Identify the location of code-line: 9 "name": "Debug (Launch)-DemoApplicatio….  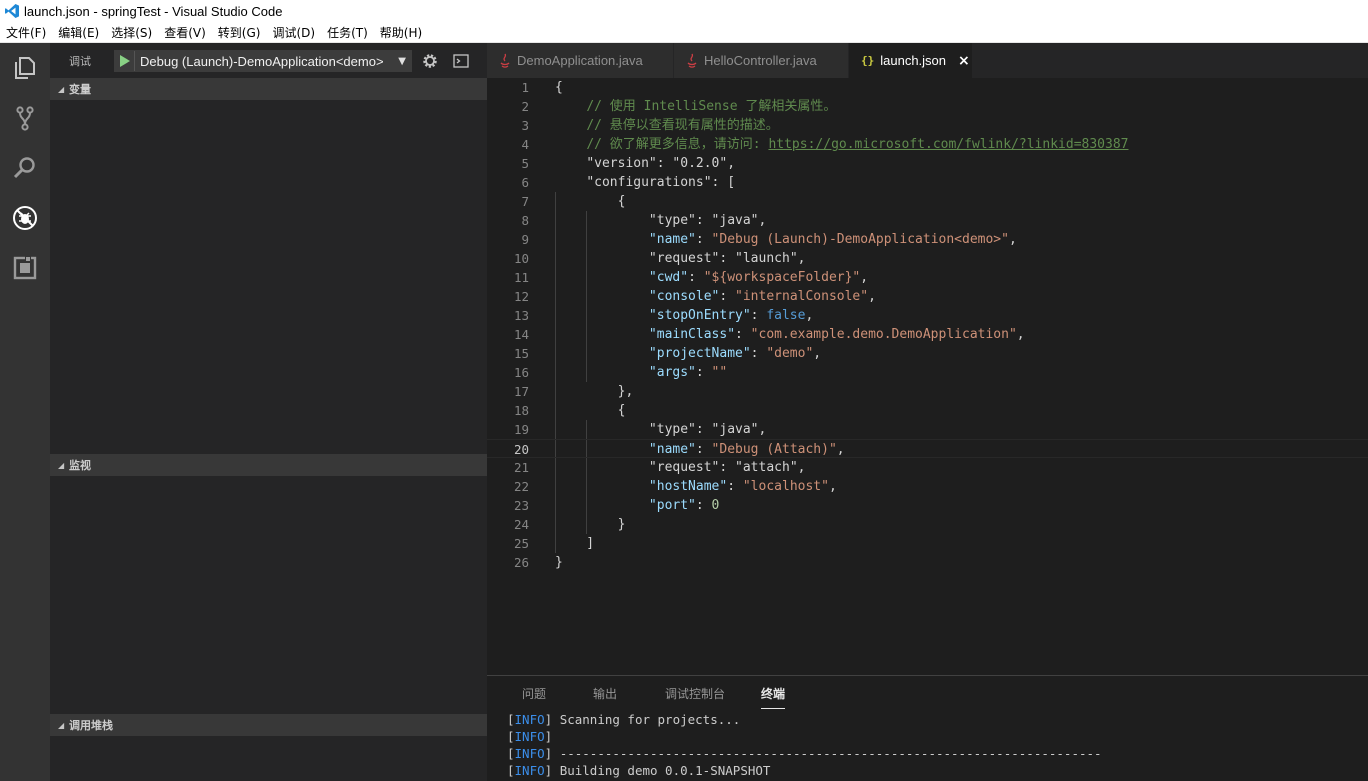
(927, 239).